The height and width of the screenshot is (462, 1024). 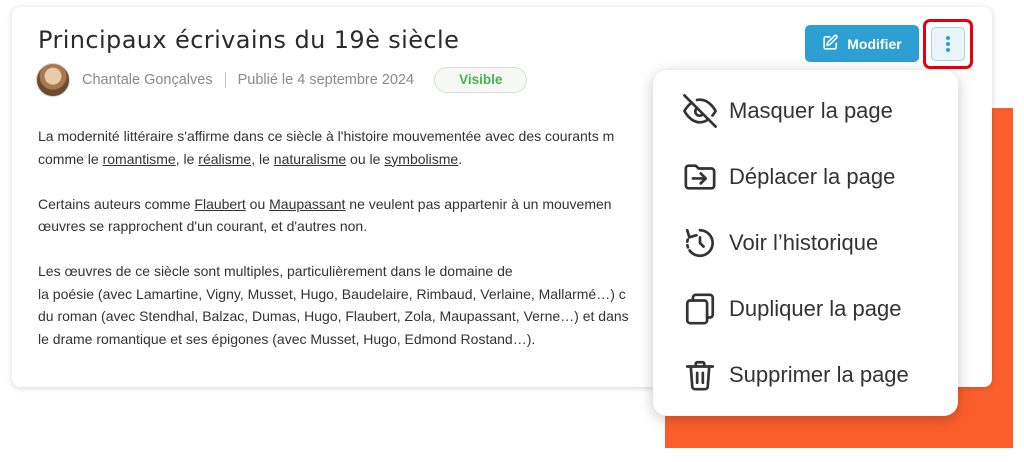 What do you see at coordinates (257, 203) in the screenshot?
I see `text: ou` at bounding box center [257, 203].